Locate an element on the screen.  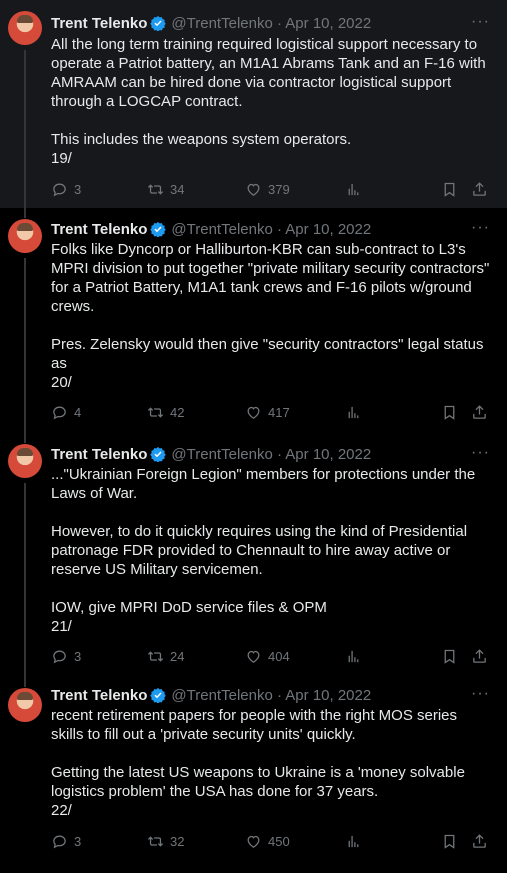
like-count: 379 is located at coordinates (279, 189).